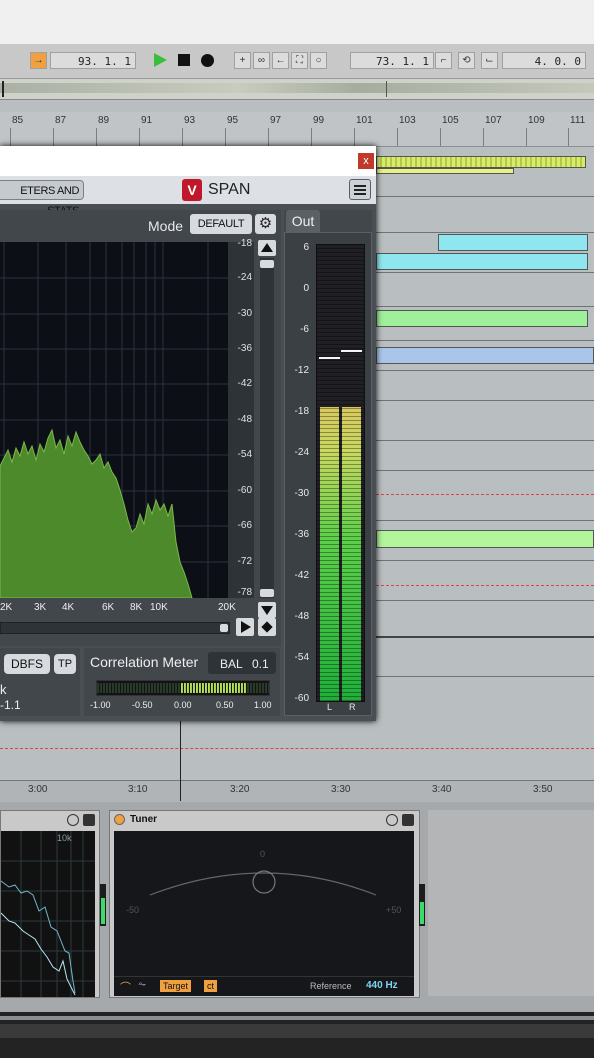 The image size is (594, 1058). Describe the element at coordinates (114, 420) in the screenshot. I see `spectrum-plot` at that location.